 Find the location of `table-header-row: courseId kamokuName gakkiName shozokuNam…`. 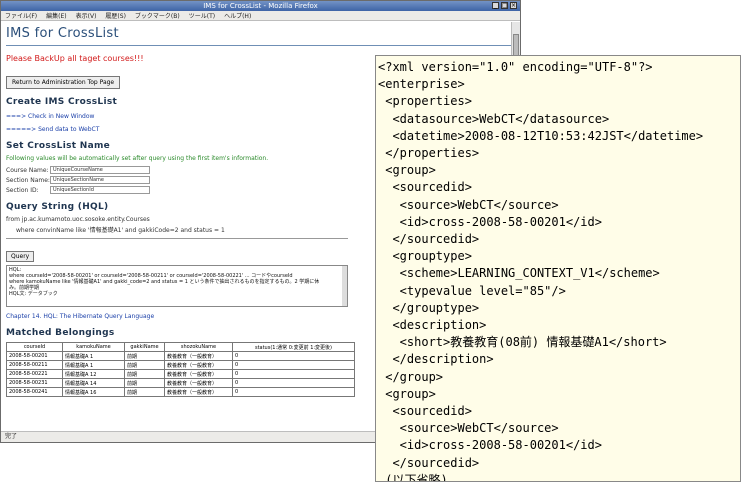

table-header-row: courseId kamokuName gakkiName shozokuNam… is located at coordinates (180, 347).